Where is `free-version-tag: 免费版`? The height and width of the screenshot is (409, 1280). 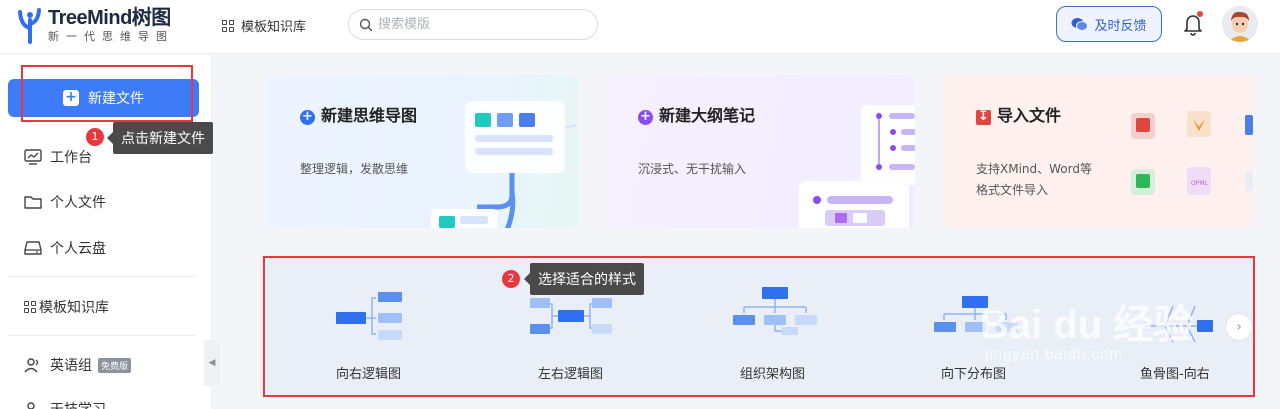 free-version-tag: 免费版 is located at coordinates (115, 365).